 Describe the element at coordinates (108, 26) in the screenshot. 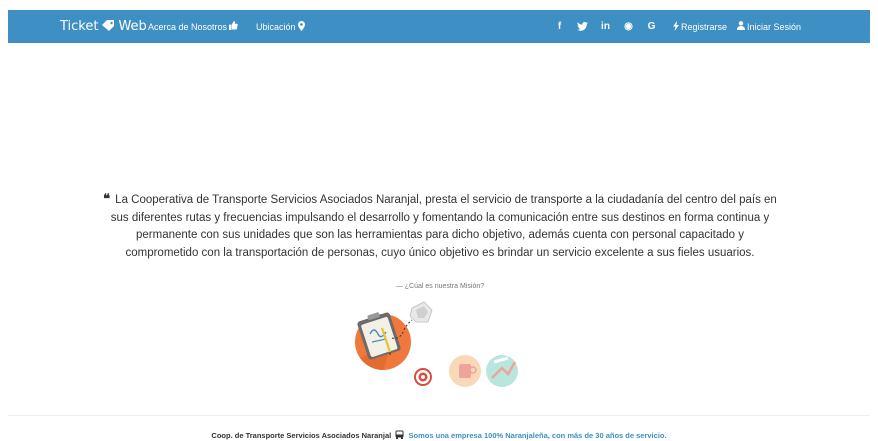

I see `ticket-tag-icon` at that location.